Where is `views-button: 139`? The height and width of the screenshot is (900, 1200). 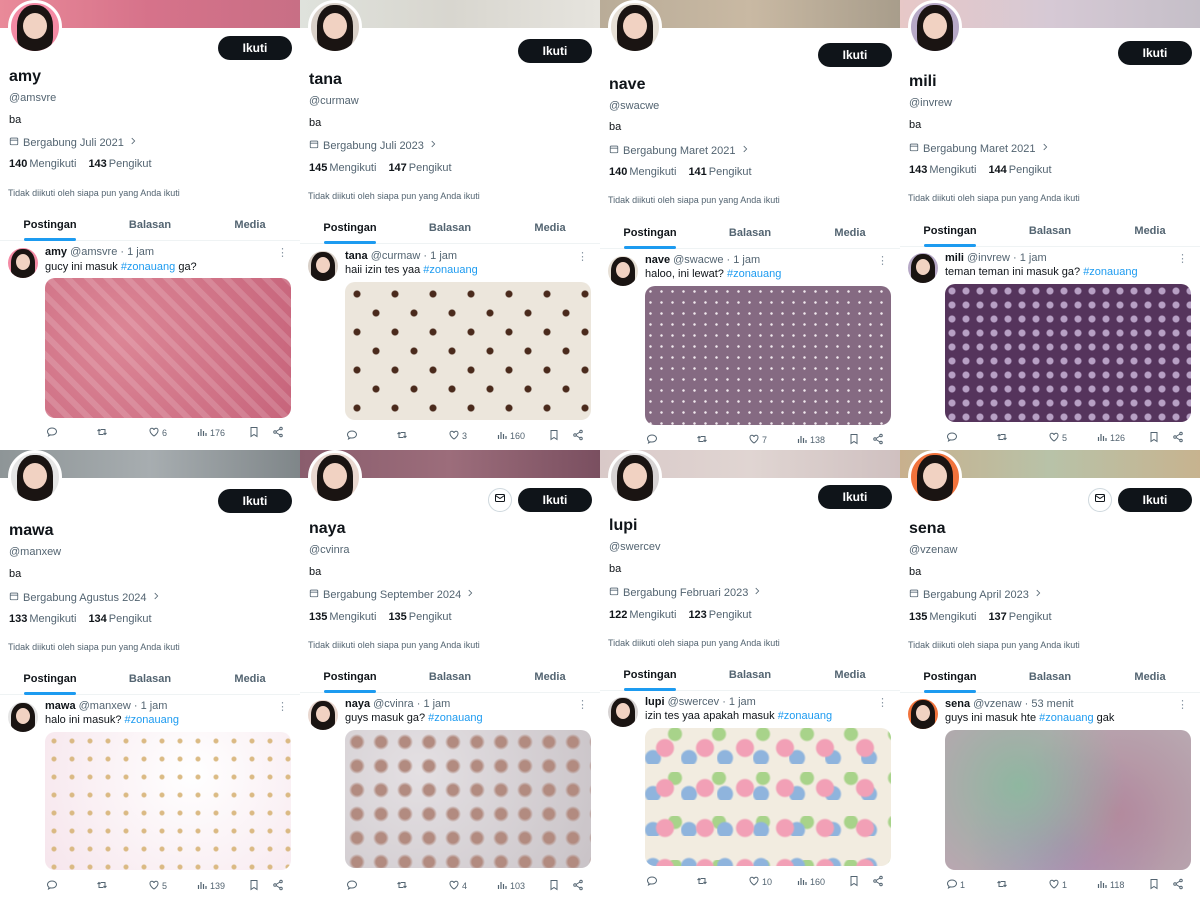
views-button: 139 is located at coordinates (210, 886).